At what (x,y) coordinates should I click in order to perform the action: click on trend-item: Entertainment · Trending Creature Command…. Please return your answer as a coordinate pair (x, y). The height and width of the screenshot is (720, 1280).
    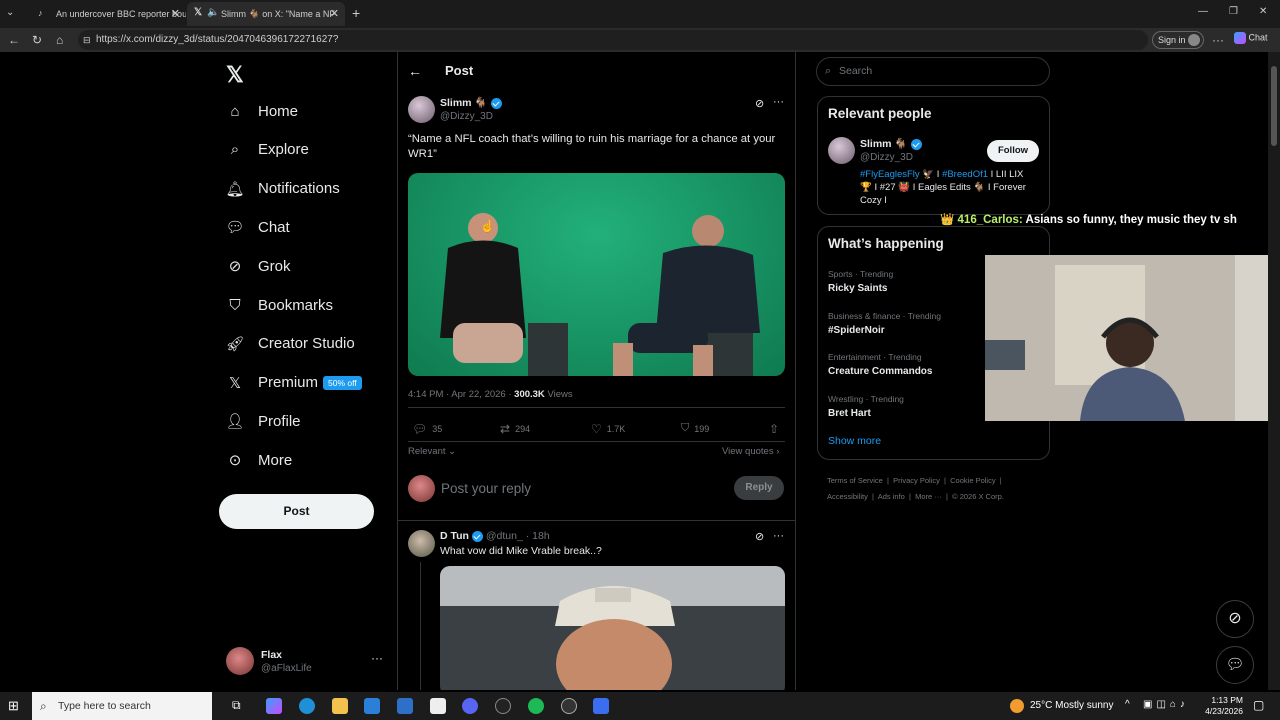
    Looking at the image, I should click on (880, 364).